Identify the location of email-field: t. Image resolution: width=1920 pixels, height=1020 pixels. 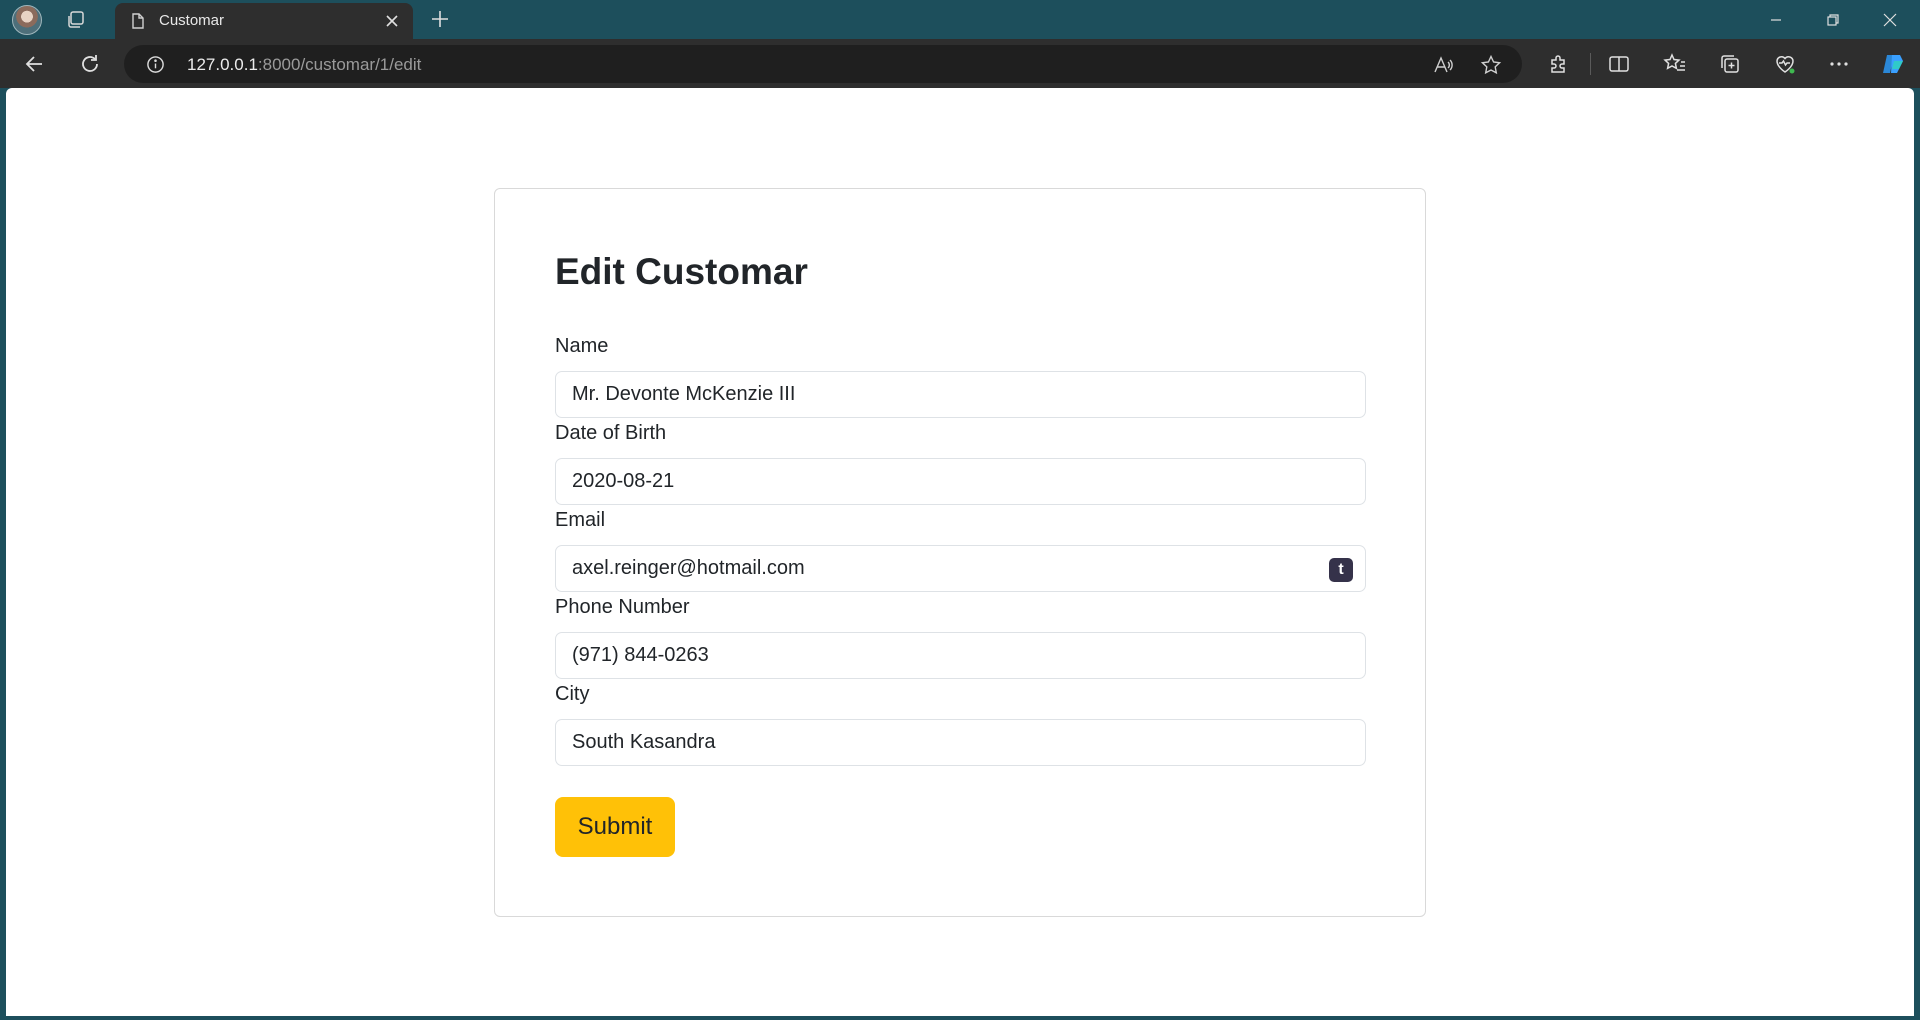
(960, 568).